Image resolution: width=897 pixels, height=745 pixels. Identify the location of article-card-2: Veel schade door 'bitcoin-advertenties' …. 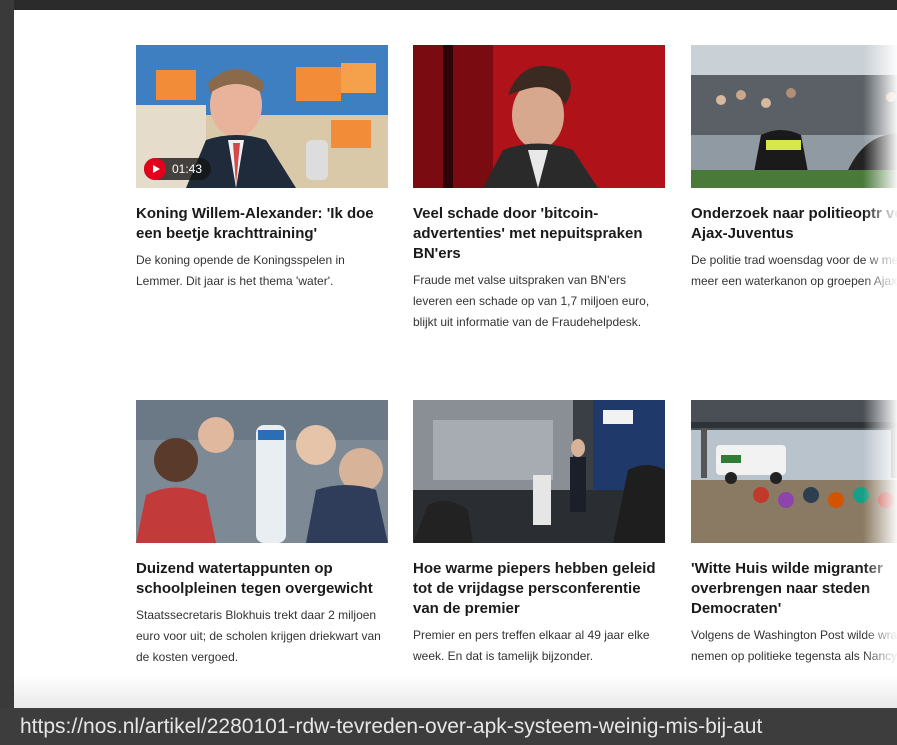
(539, 189).